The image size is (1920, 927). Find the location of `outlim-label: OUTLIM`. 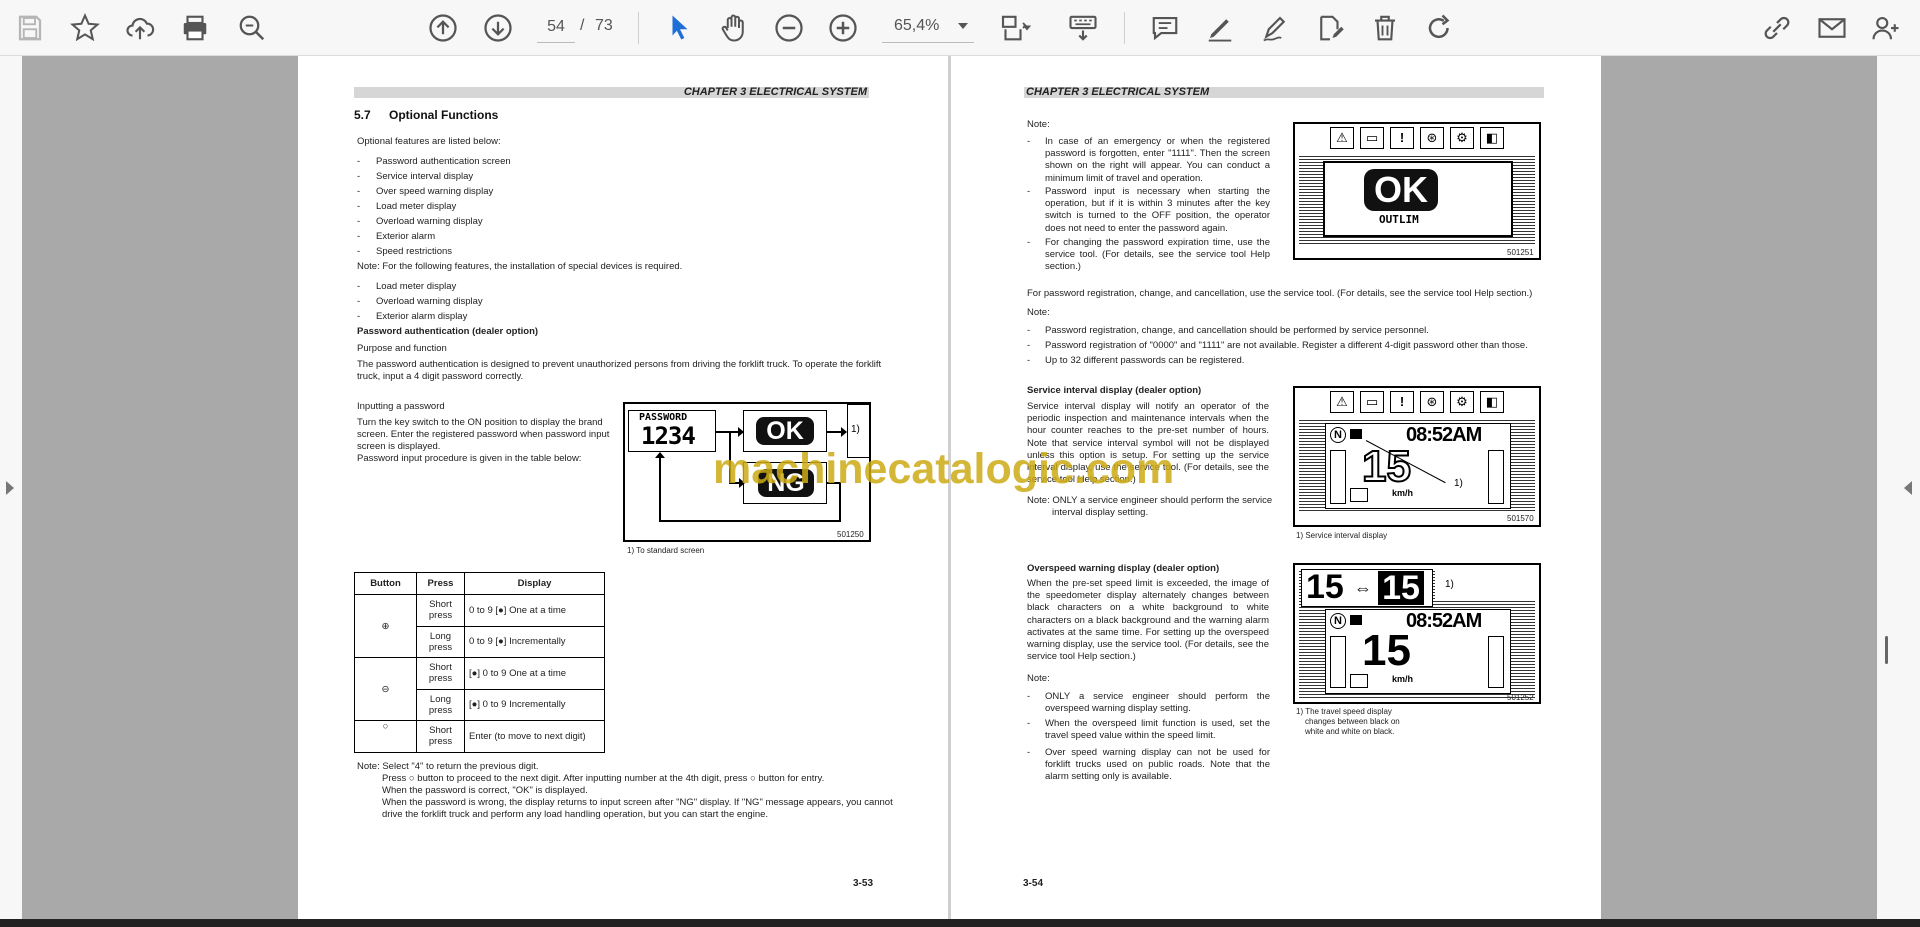

outlim-label: OUTLIM is located at coordinates (1399, 219).